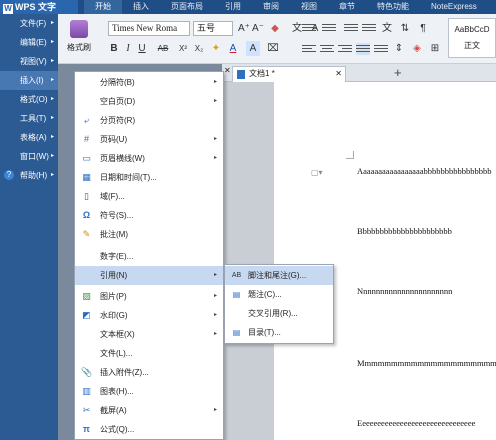 Image resolution: width=496 pixels, height=440 pixels. Describe the element at coordinates (363, 49) in the screenshot. I see `justify-icon` at that location.